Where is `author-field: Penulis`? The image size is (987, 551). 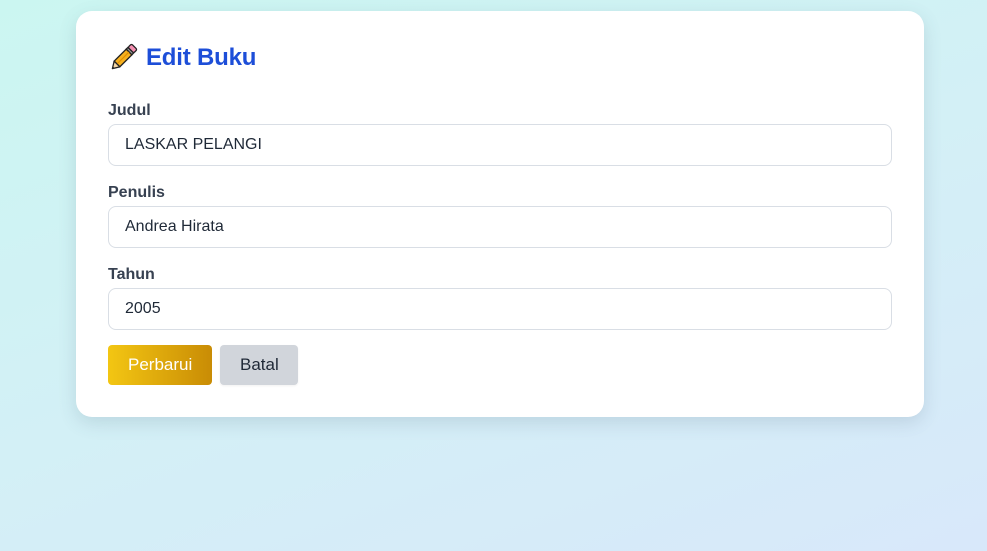
author-field: Penulis is located at coordinates (500, 216).